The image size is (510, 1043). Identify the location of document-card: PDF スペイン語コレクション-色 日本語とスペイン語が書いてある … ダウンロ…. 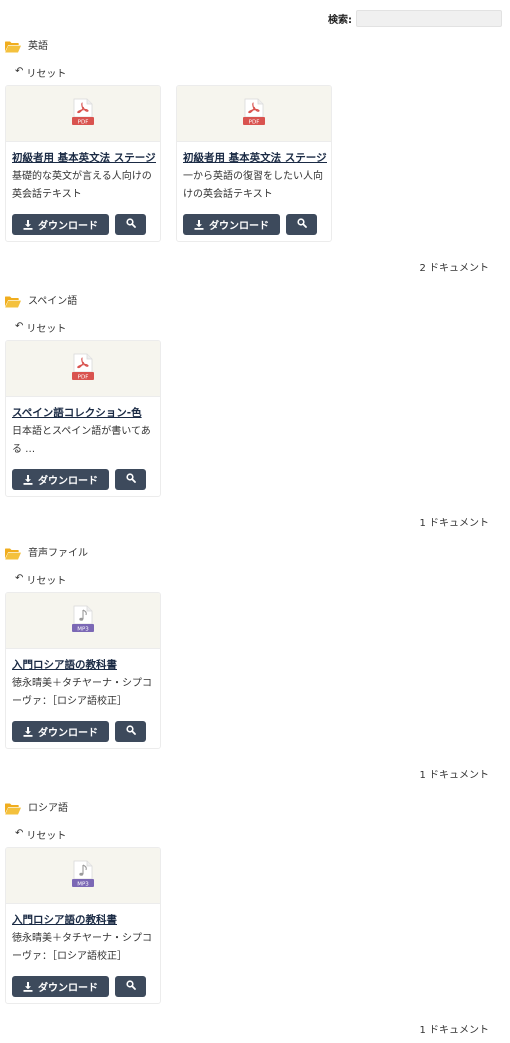
(83, 418).